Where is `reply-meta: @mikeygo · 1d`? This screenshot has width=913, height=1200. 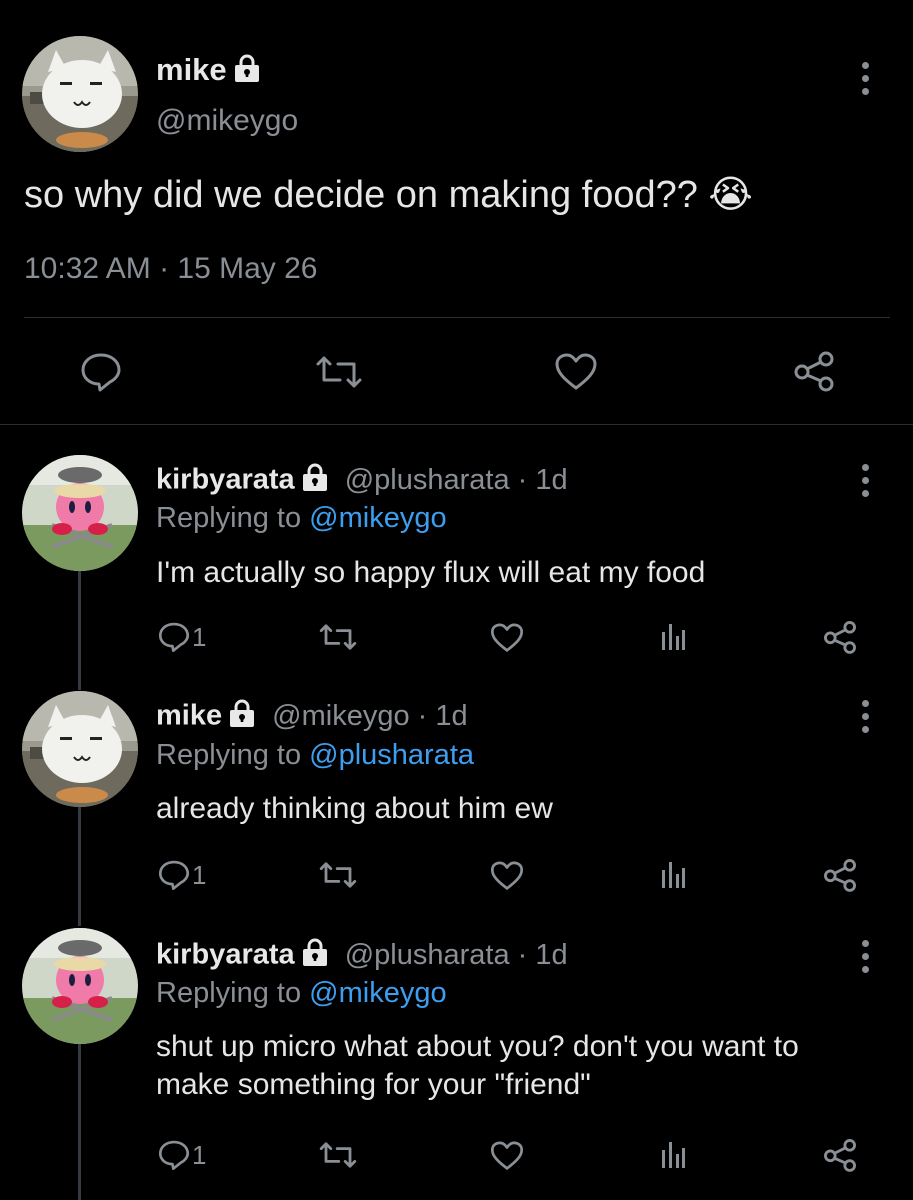
reply-meta: @mikeygo · 1d is located at coordinates (369, 716).